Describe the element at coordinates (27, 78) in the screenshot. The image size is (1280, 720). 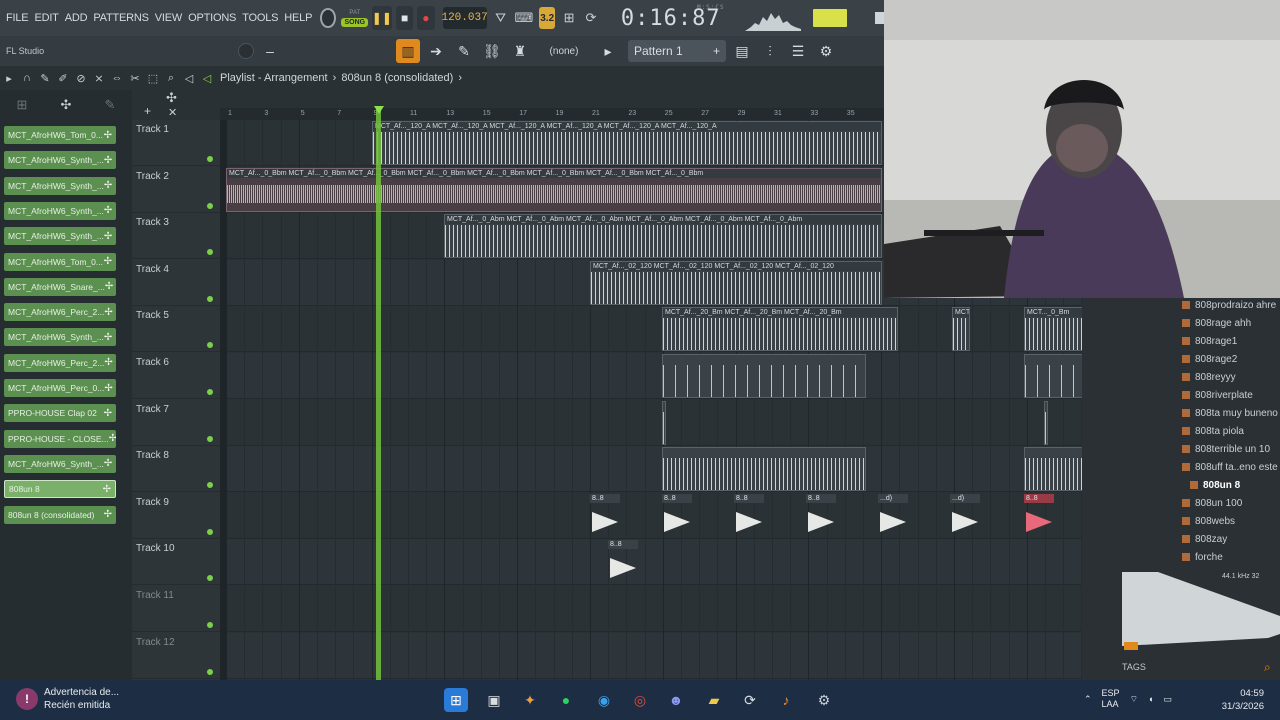
I see `magnet-icon: ∩` at that location.